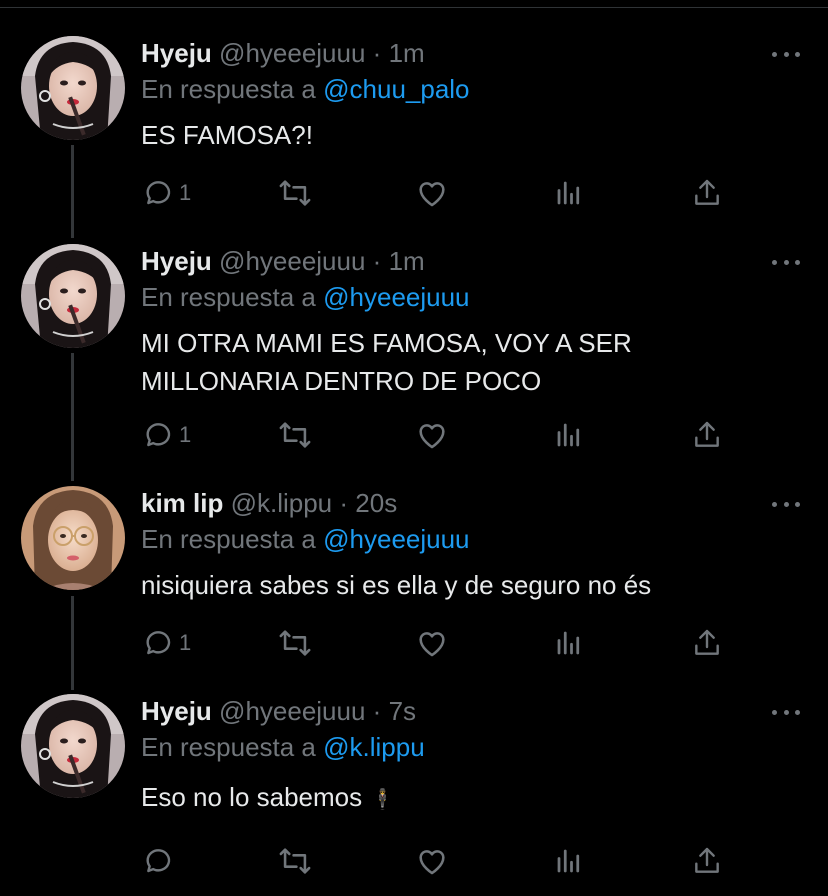 The image size is (828, 896). What do you see at coordinates (469, 135) in the screenshot?
I see `tweet-text: ES FAMOSA?!` at bounding box center [469, 135].